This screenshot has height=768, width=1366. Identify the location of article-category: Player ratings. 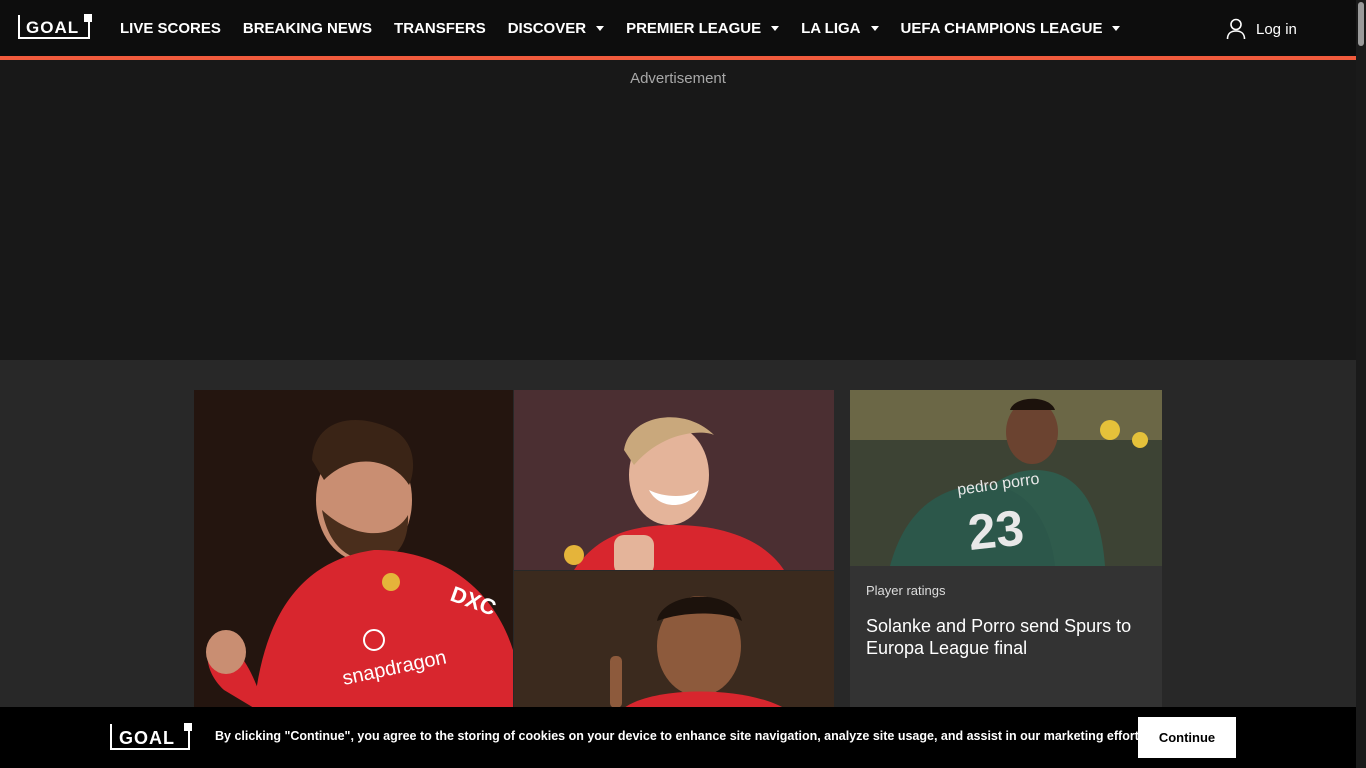
(906, 590).